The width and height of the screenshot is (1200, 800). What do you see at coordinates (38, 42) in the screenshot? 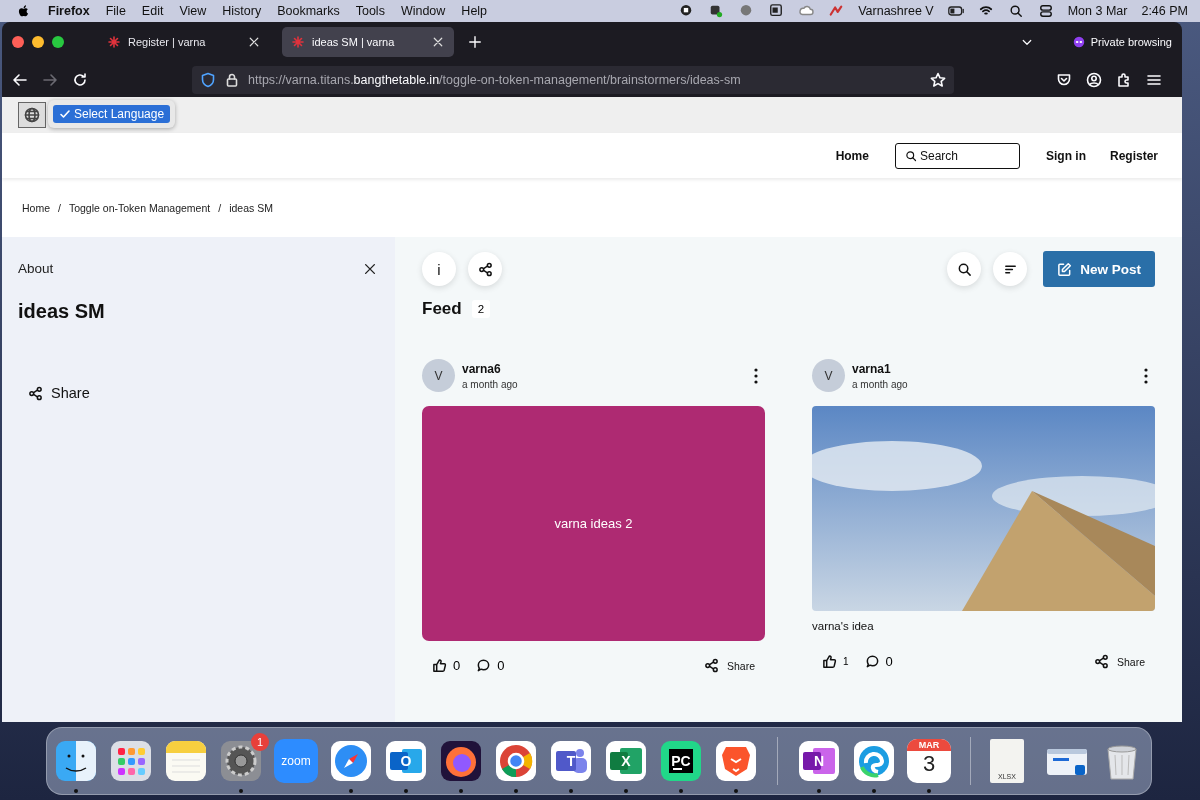
I see `minimize-window-button` at bounding box center [38, 42].